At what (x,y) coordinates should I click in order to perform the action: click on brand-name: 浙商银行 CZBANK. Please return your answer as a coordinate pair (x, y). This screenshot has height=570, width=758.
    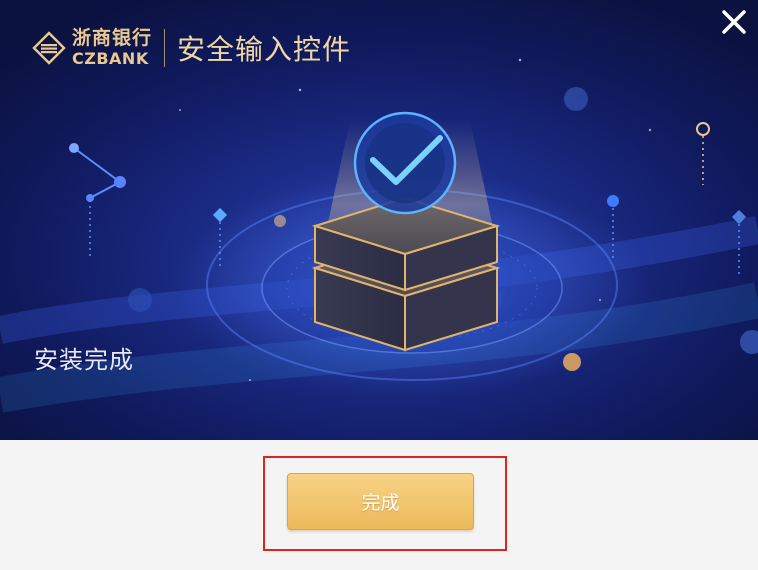
    Looking at the image, I should click on (112, 48).